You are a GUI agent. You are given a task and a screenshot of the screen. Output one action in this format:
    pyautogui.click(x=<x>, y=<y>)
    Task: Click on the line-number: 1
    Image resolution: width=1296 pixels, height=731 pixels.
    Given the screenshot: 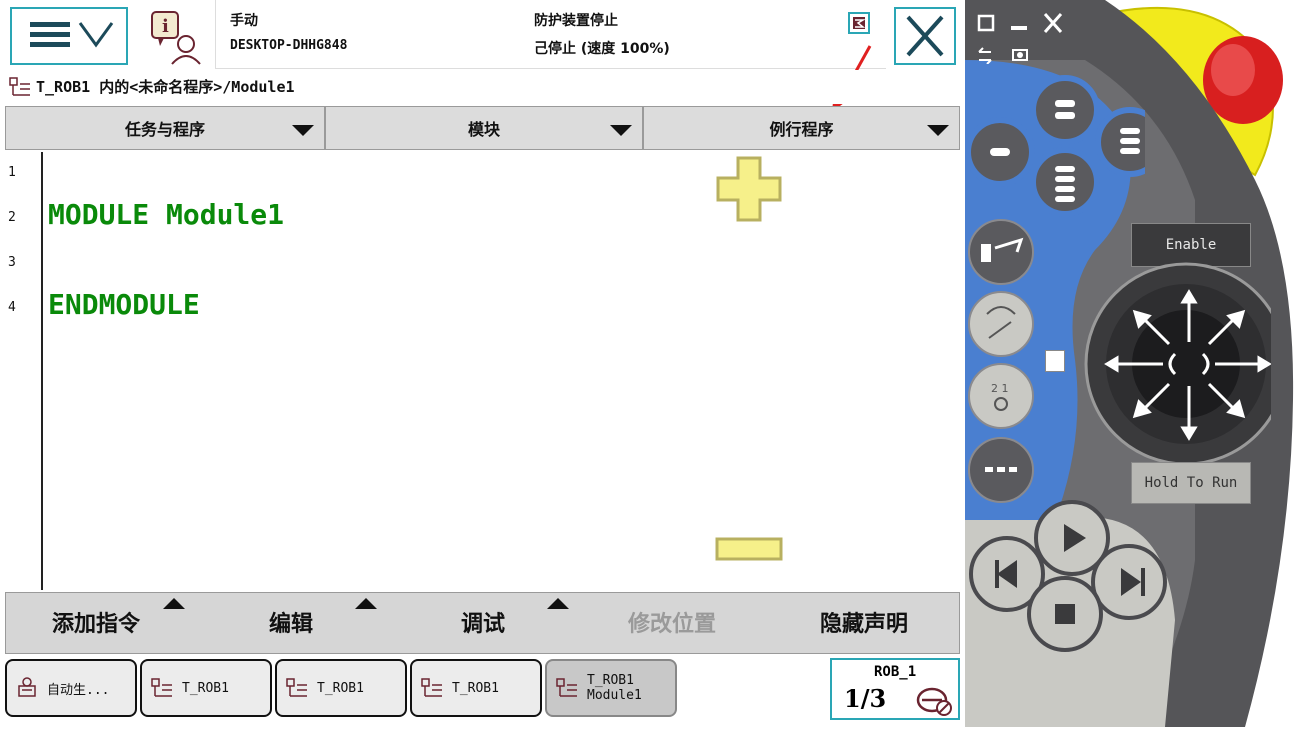 What is the action you would take?
    pyautogui.click(x=12, y=172)
    